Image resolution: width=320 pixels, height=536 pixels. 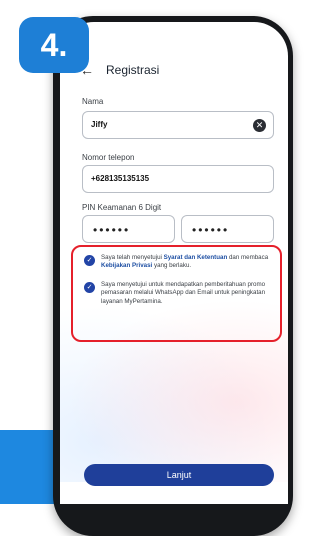 What do you see at coordinates (128, 229) in the screenshot?
I see `pin-field: ••••••` at bounding box center [128, 229].